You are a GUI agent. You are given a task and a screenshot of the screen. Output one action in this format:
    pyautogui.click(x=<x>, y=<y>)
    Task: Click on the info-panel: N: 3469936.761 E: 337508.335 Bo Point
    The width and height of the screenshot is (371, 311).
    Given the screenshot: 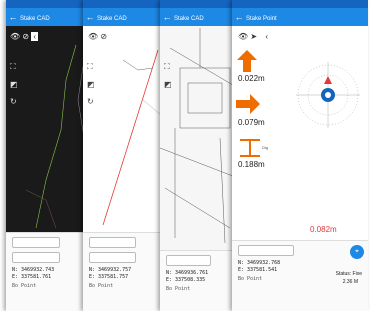 What is the action you would take?
    pyautogui.click(x=199, y=280)
    